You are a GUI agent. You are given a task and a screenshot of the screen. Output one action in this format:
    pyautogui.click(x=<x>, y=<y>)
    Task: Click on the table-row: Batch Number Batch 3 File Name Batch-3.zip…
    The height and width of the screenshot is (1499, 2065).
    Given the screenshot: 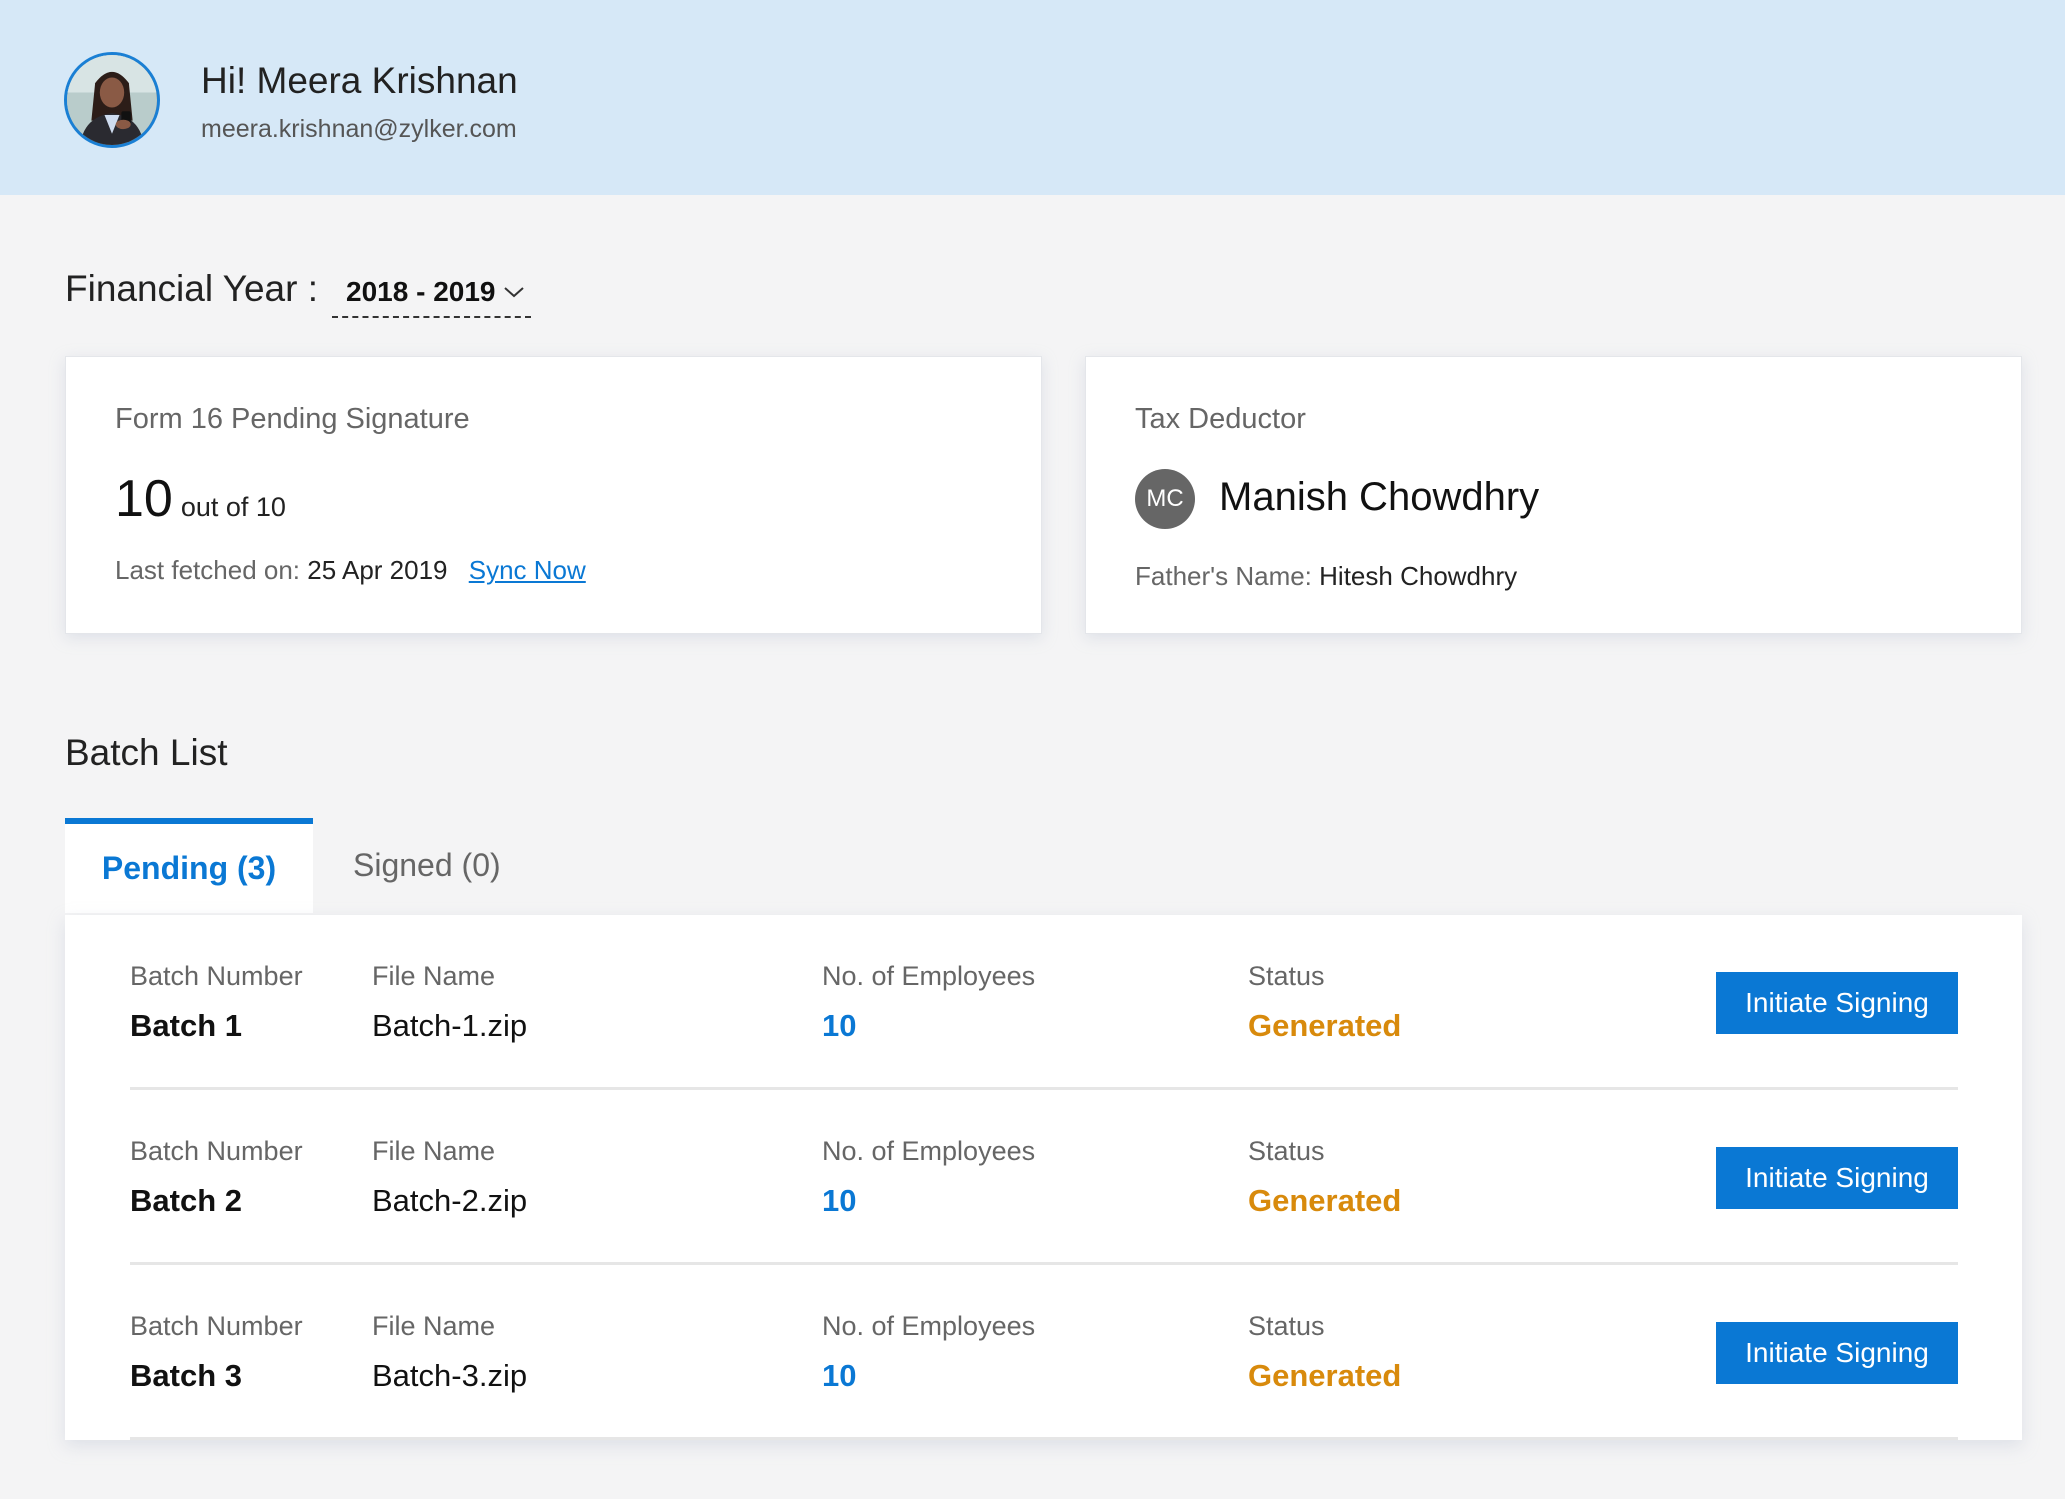 What is the action you would take?
    pyautogui.click(x=1044, y=1352)
    